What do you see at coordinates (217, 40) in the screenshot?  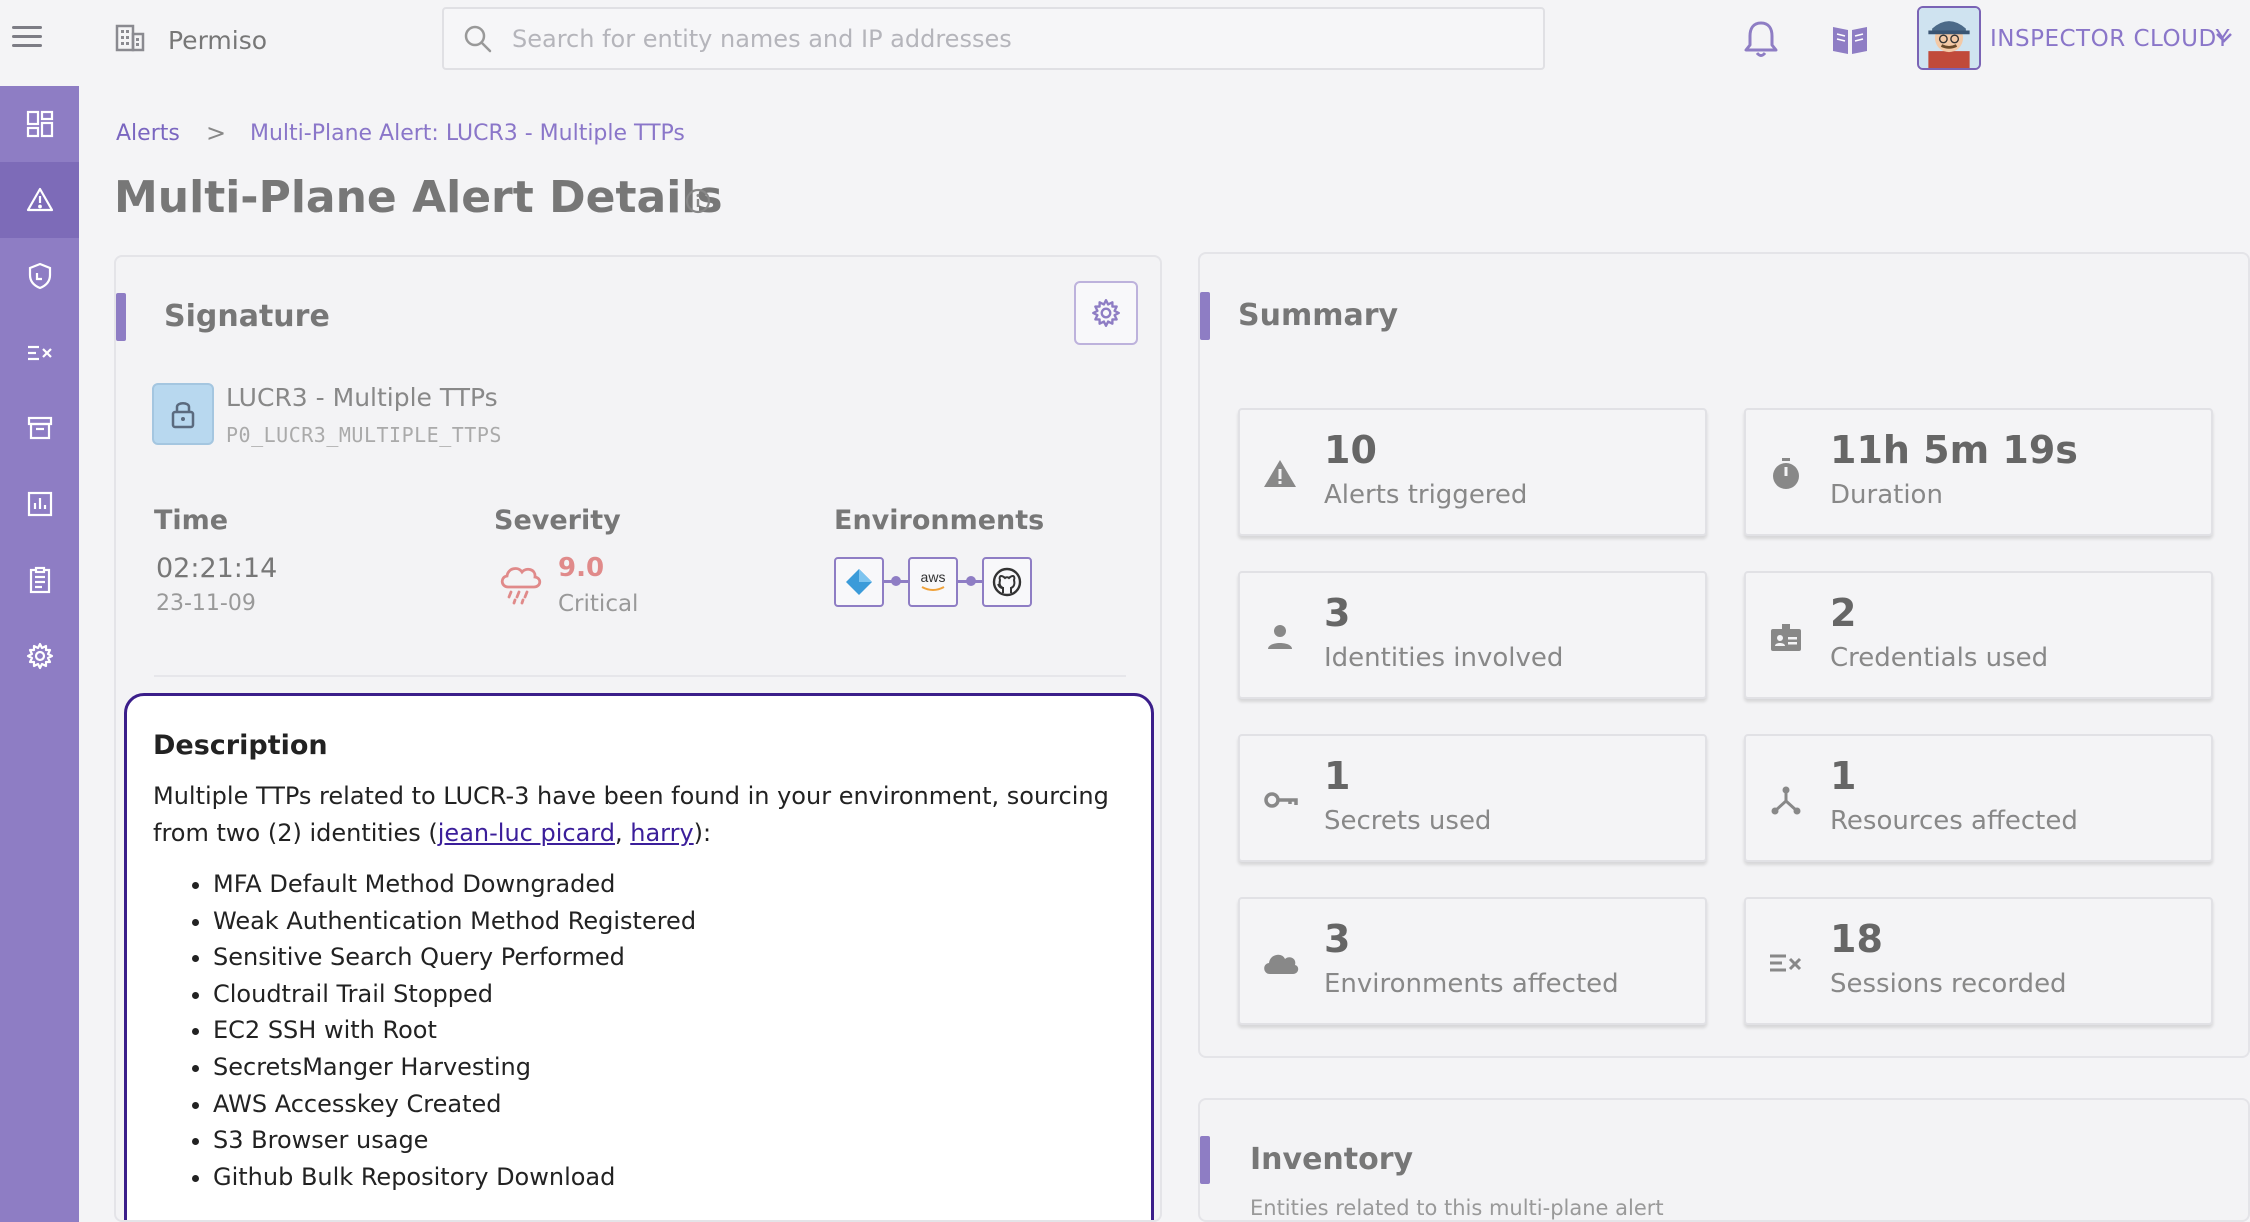 I see `org-name: Permiso` at bounding box center [217, 40].